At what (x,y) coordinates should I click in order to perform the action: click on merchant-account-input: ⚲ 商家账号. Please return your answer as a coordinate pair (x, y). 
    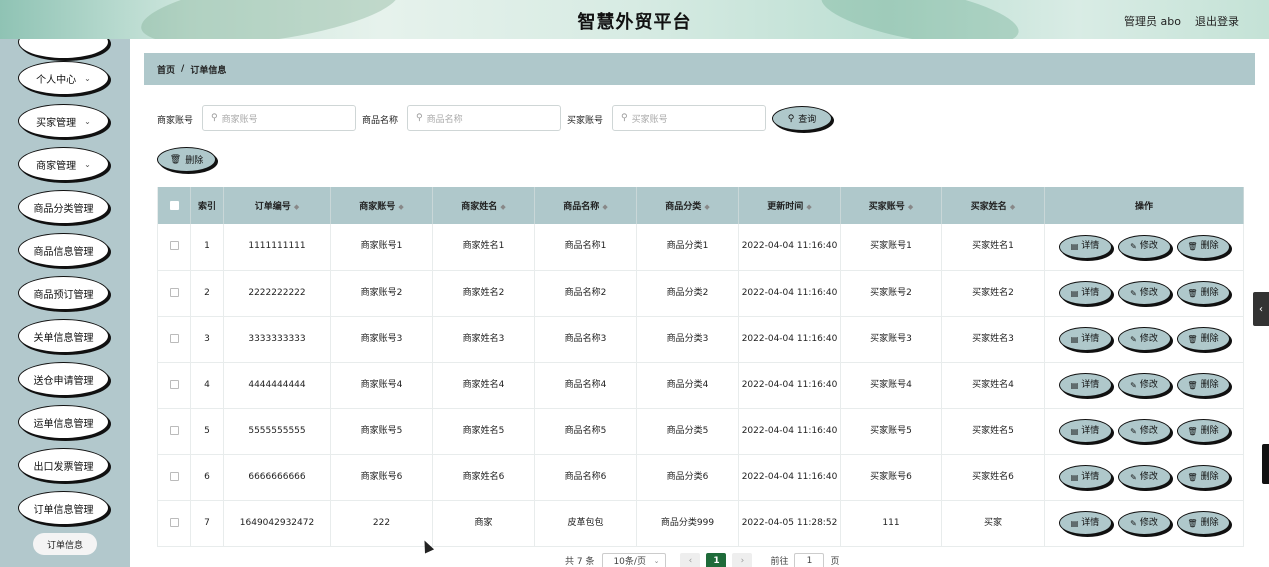
    Looking at the image, I should click on (279, 118).